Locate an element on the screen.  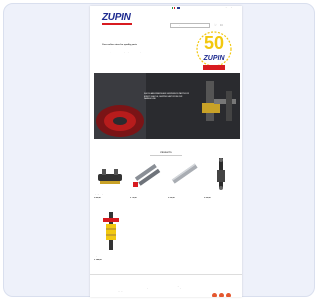
hero-image is located at coordinates (167, 106).